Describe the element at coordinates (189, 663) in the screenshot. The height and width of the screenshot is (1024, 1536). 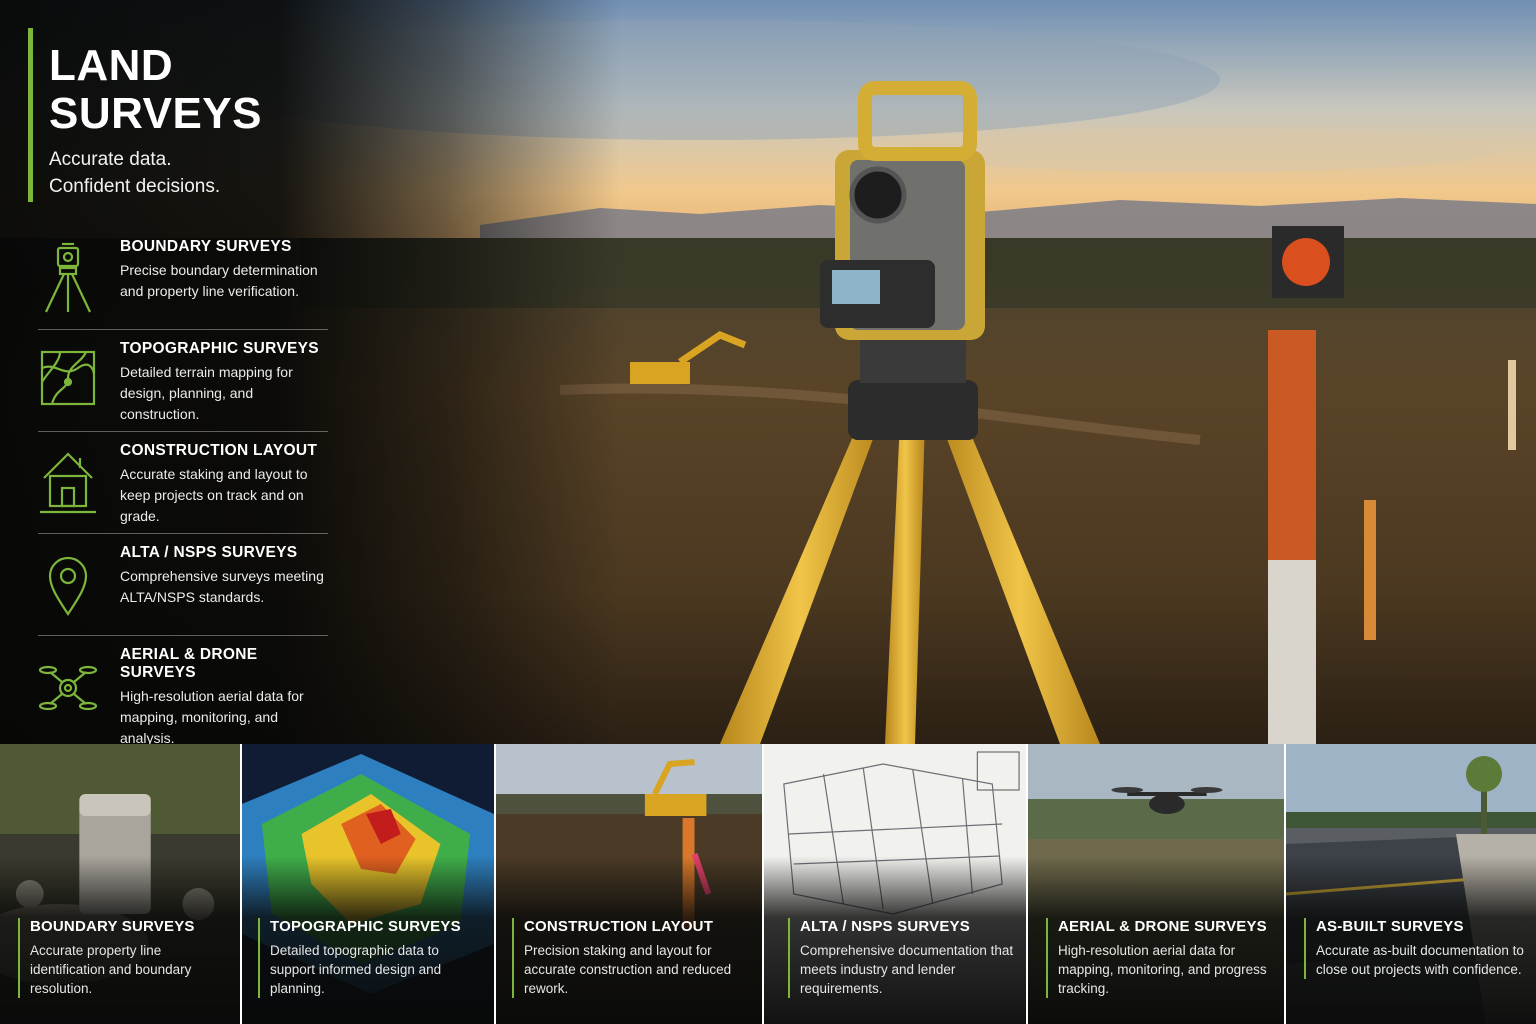
I see `service-title: AERIAL & DRONE SURVEYS` at that location.